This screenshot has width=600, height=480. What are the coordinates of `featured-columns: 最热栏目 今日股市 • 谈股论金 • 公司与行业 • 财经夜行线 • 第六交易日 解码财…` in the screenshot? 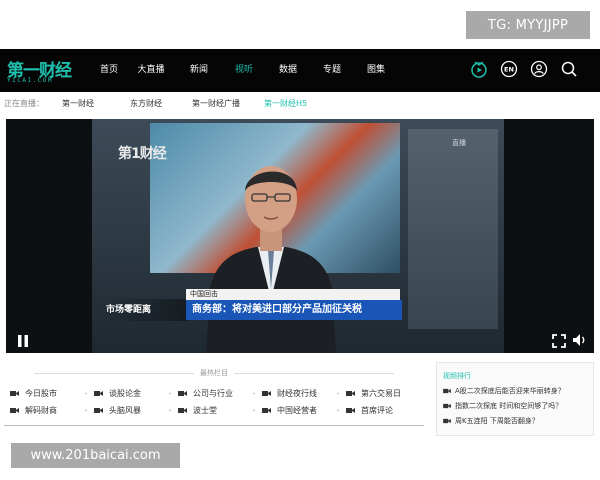 It's located at (214, 397).